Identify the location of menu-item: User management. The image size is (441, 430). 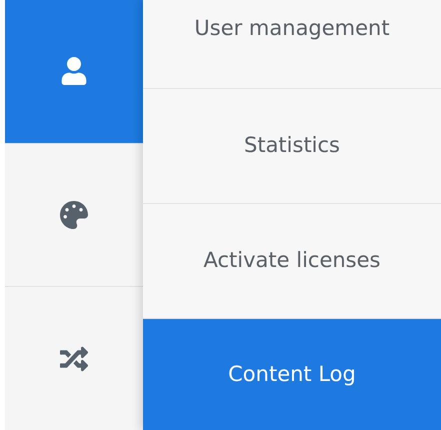
(292, 44).